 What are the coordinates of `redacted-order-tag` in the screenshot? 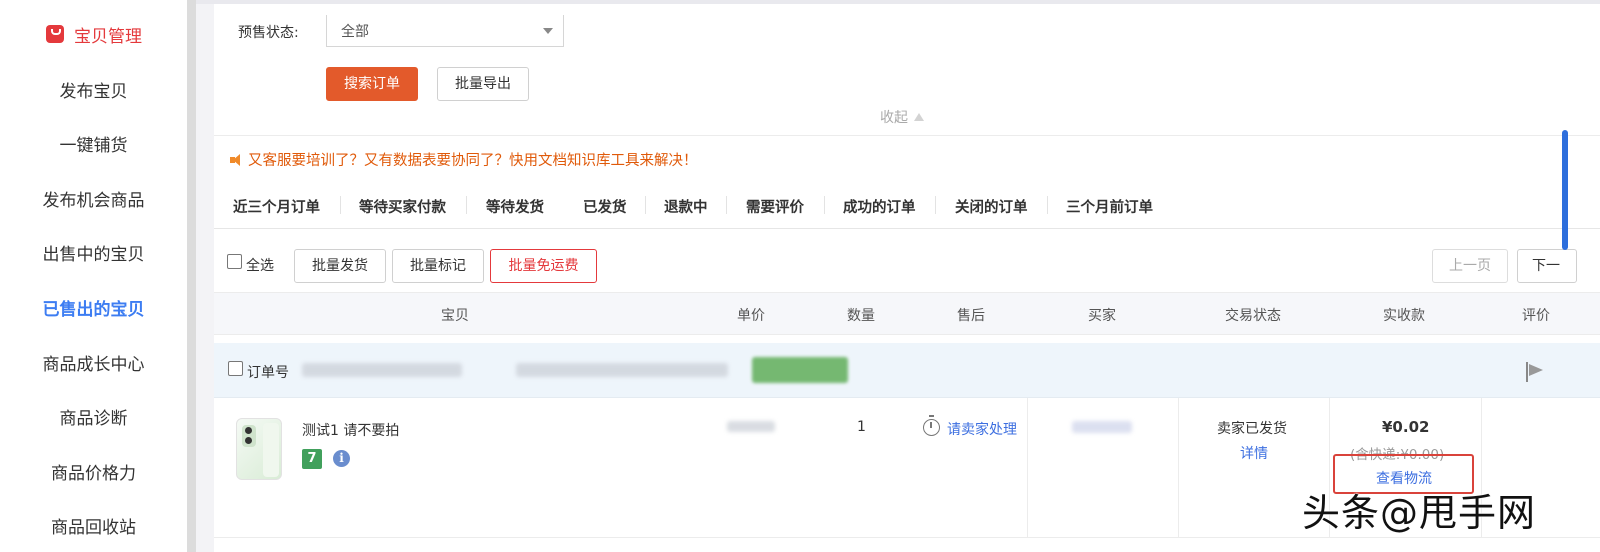 It's located at (800, 370).